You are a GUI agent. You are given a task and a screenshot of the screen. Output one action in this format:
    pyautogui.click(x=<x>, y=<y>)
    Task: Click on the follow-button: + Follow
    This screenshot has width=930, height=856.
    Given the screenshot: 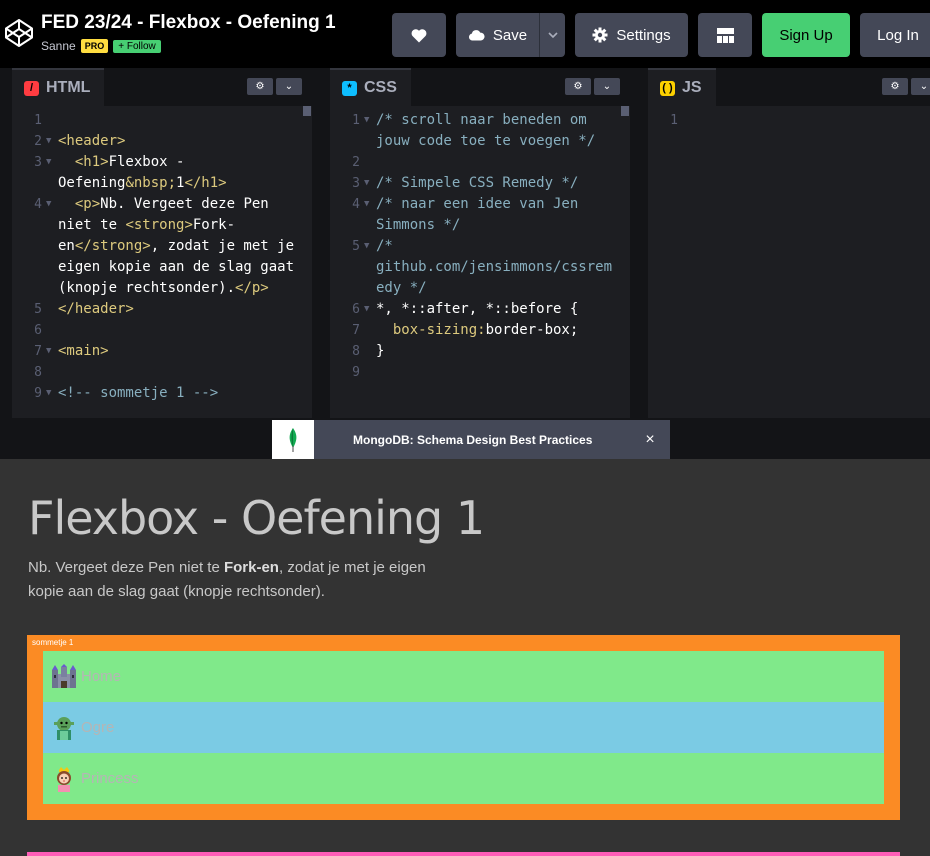 What is the action you would take?
    pyautogui.click(x=137, y=46)
    